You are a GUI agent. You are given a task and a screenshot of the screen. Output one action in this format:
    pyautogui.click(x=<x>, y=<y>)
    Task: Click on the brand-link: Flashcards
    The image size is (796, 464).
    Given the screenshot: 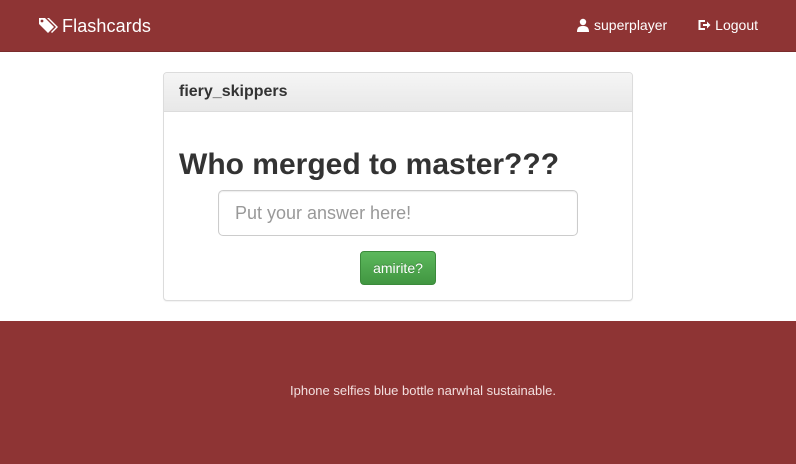 What is the action you would take?
    pyautogui.click(x=94, y=26)
    